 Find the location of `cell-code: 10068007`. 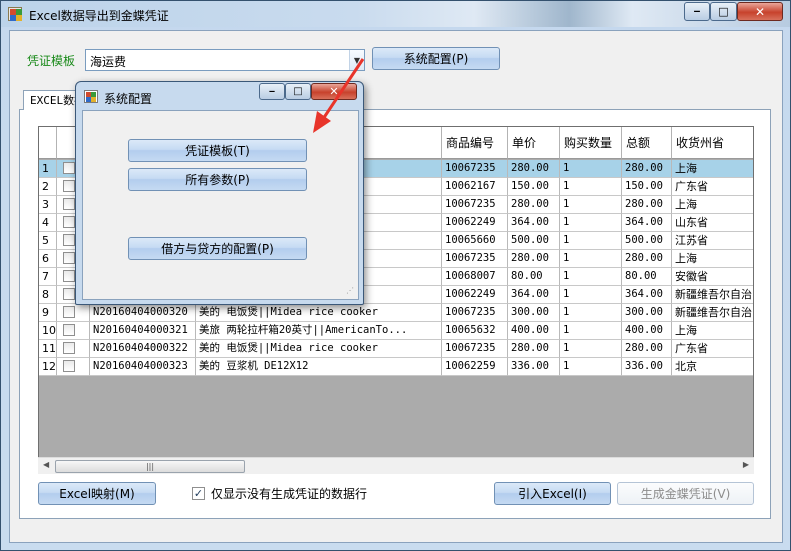

cell-code: 10068007 is located at coordinates (475, 277).